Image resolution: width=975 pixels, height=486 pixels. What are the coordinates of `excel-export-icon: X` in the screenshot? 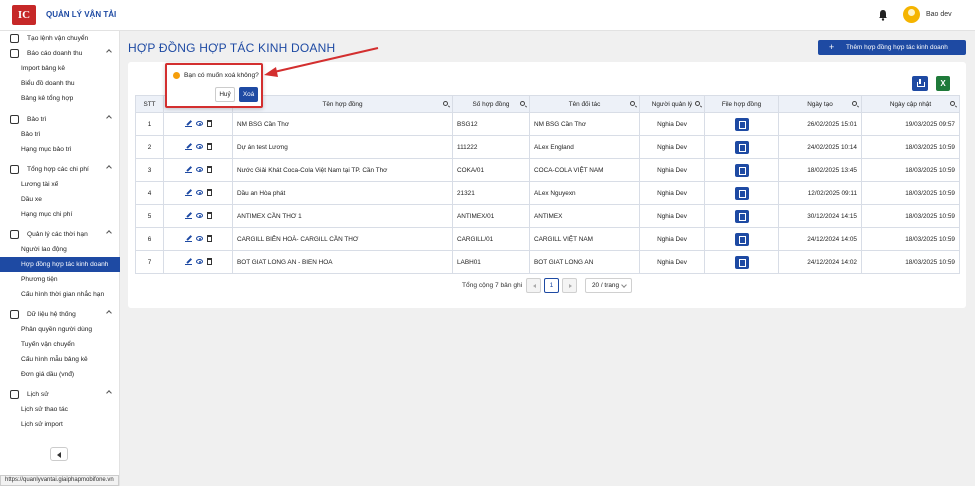 It's located at (943, 83).